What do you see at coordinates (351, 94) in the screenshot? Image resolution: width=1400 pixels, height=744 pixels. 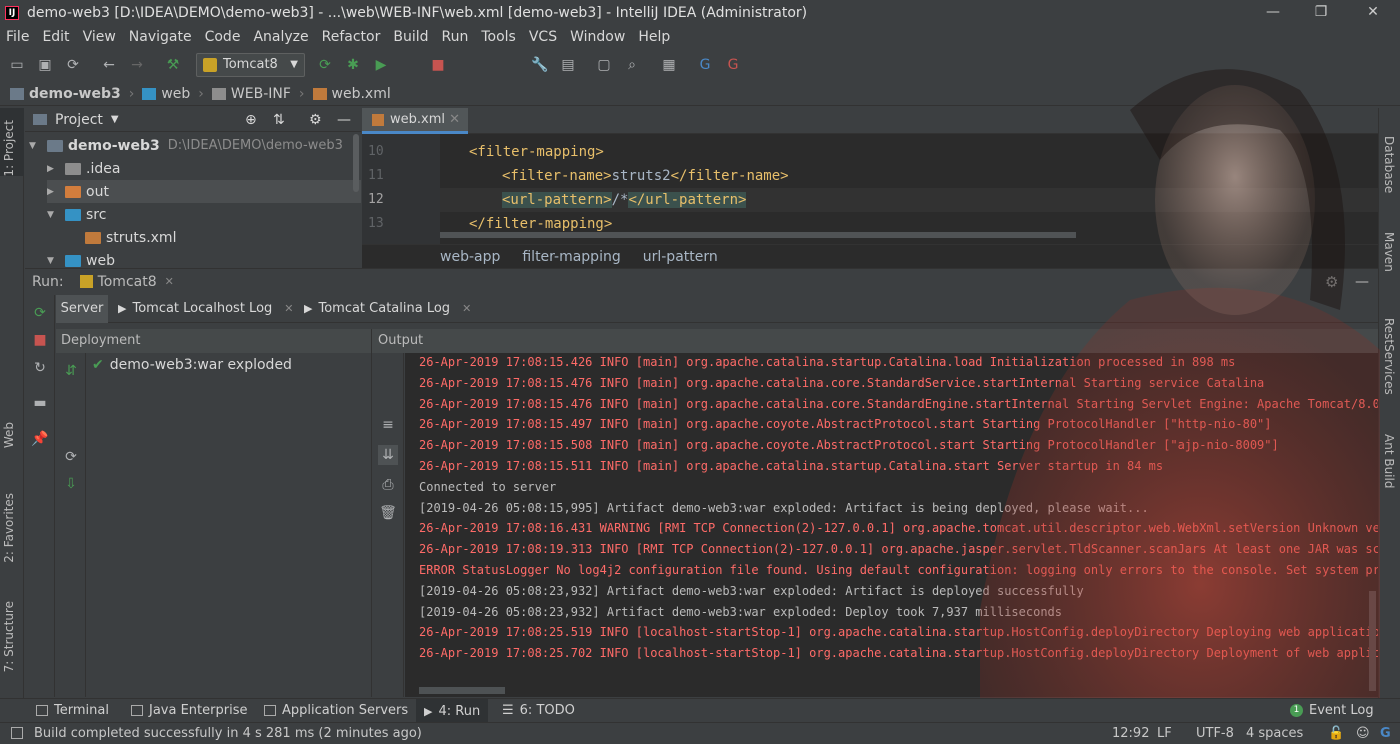 I see `breadcrumb-item-file: web.xml` at bounding box center [351, 94].